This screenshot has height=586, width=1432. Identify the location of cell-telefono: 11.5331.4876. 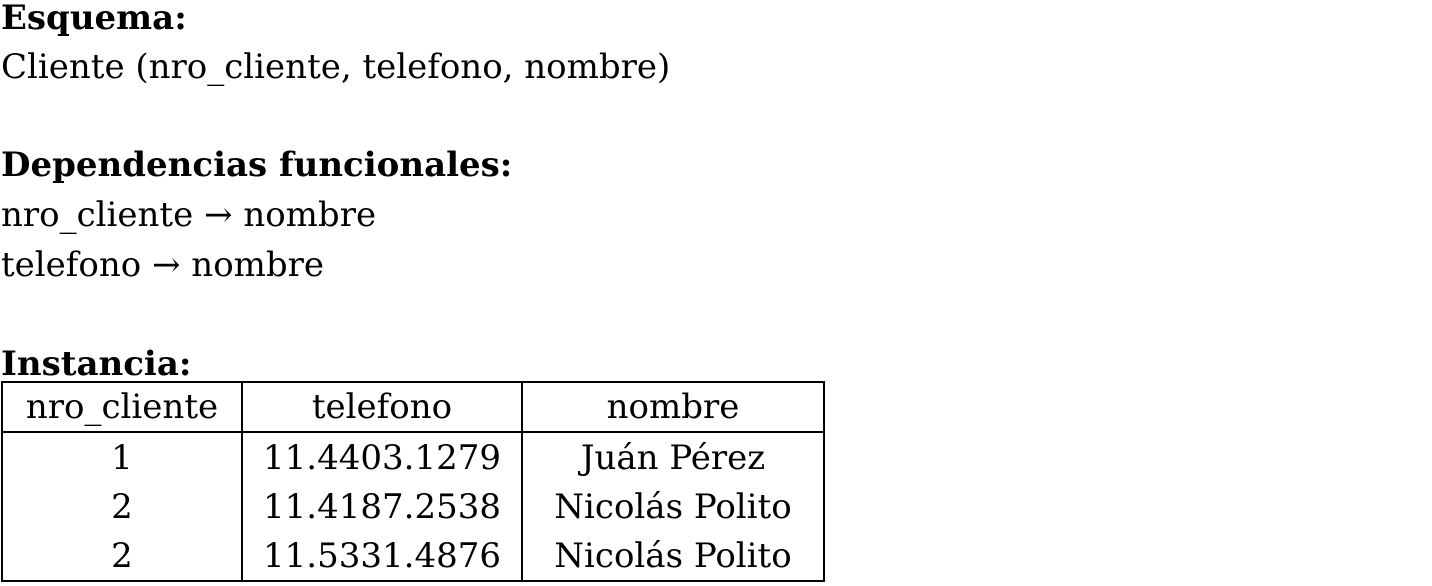
(382, 556).